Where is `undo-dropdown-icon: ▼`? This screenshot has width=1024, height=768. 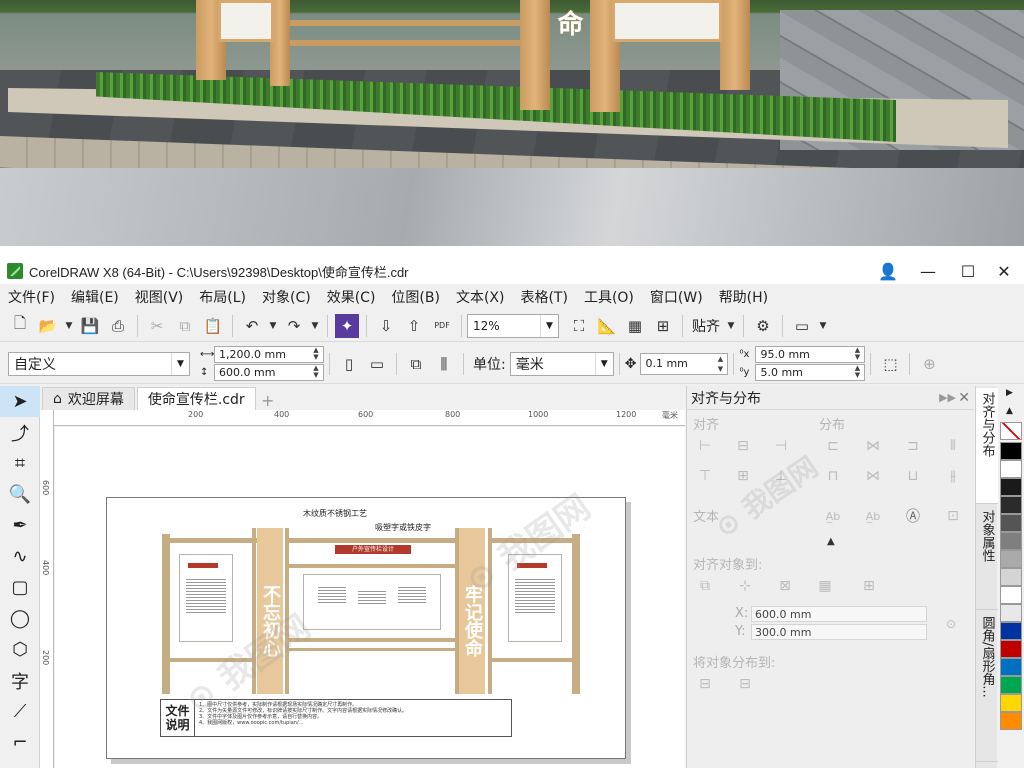 undo-dropdown-icon: ▼ is located at coordinates (273, 326).